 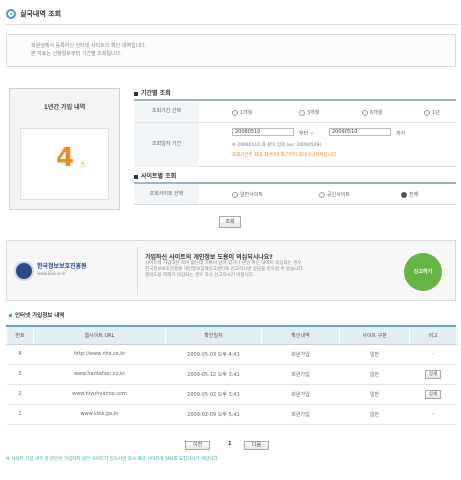 I want to click on site-form: 조회사이트 선택 일반사이트 공인사이트 전체, so click(x=295, y=193).